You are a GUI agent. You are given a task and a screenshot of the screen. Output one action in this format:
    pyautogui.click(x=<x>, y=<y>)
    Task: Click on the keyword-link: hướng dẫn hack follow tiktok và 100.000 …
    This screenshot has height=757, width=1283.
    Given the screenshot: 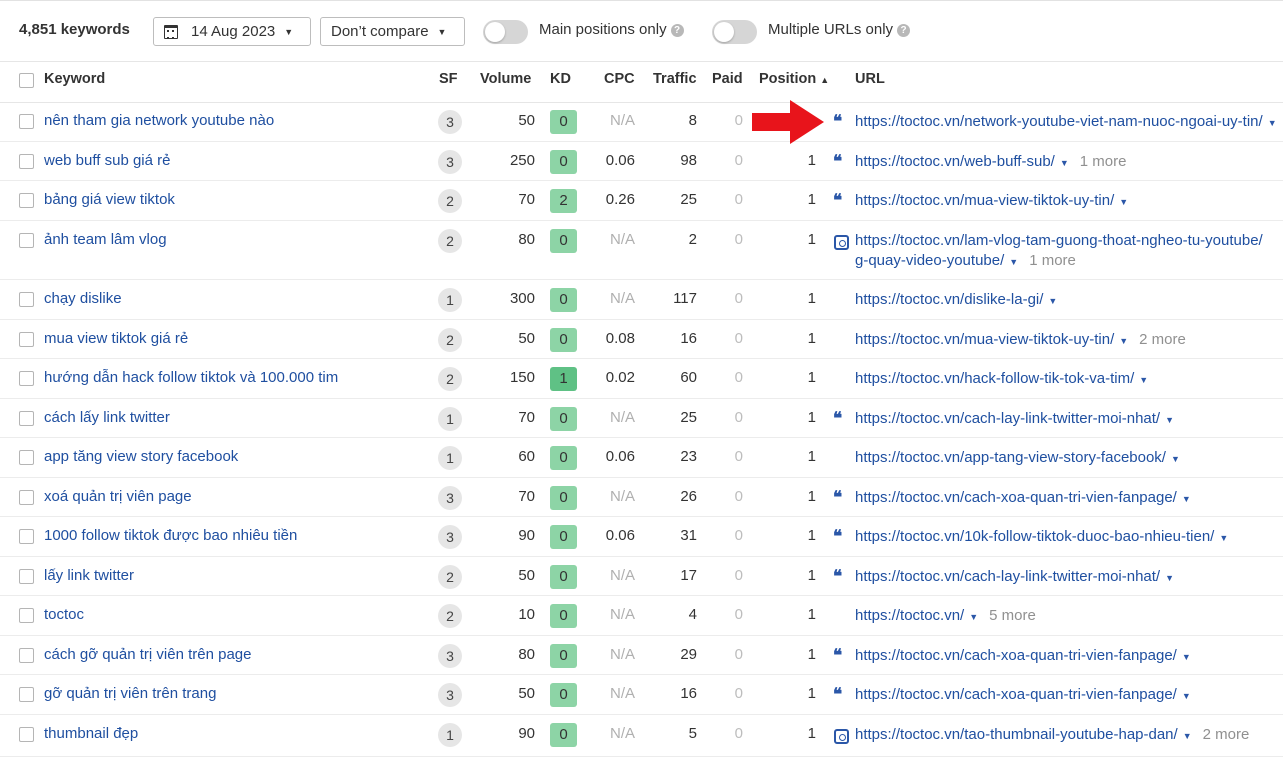 What is the action you would take?
    pyautogui.click(x=191, y=377)
    